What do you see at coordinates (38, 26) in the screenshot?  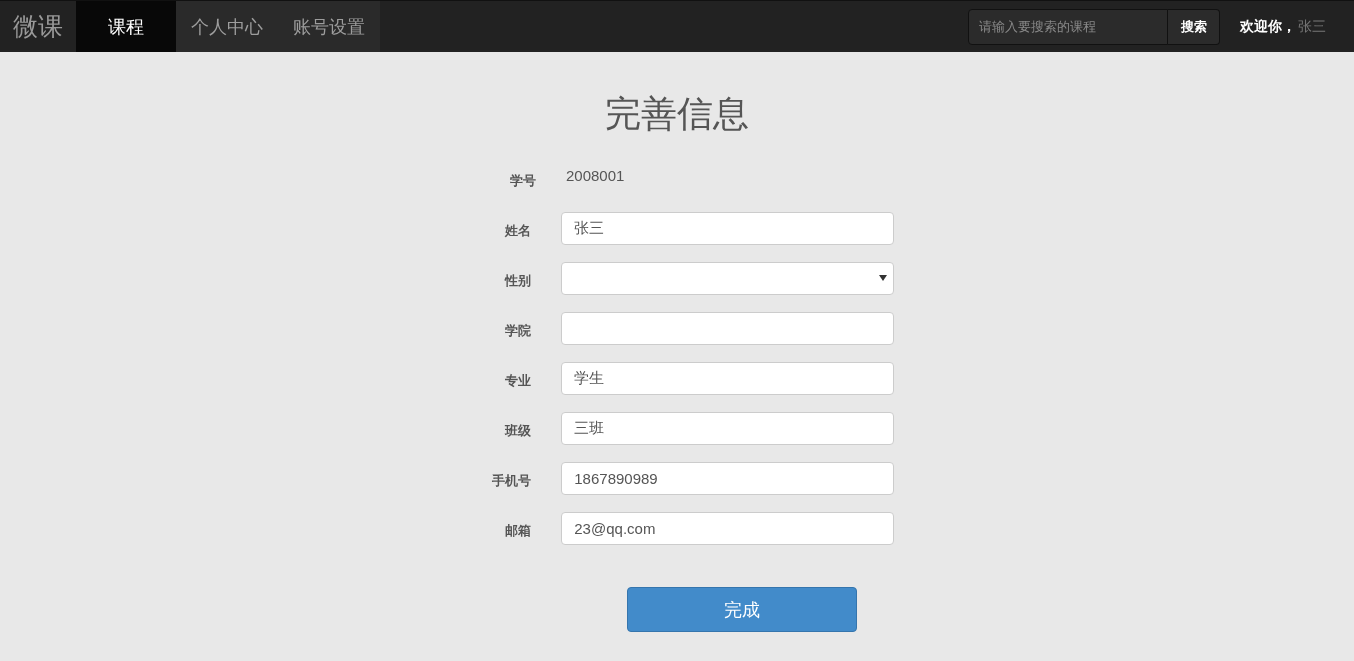 I see `brand-logo: 微课` at bounding box center [38, 26].